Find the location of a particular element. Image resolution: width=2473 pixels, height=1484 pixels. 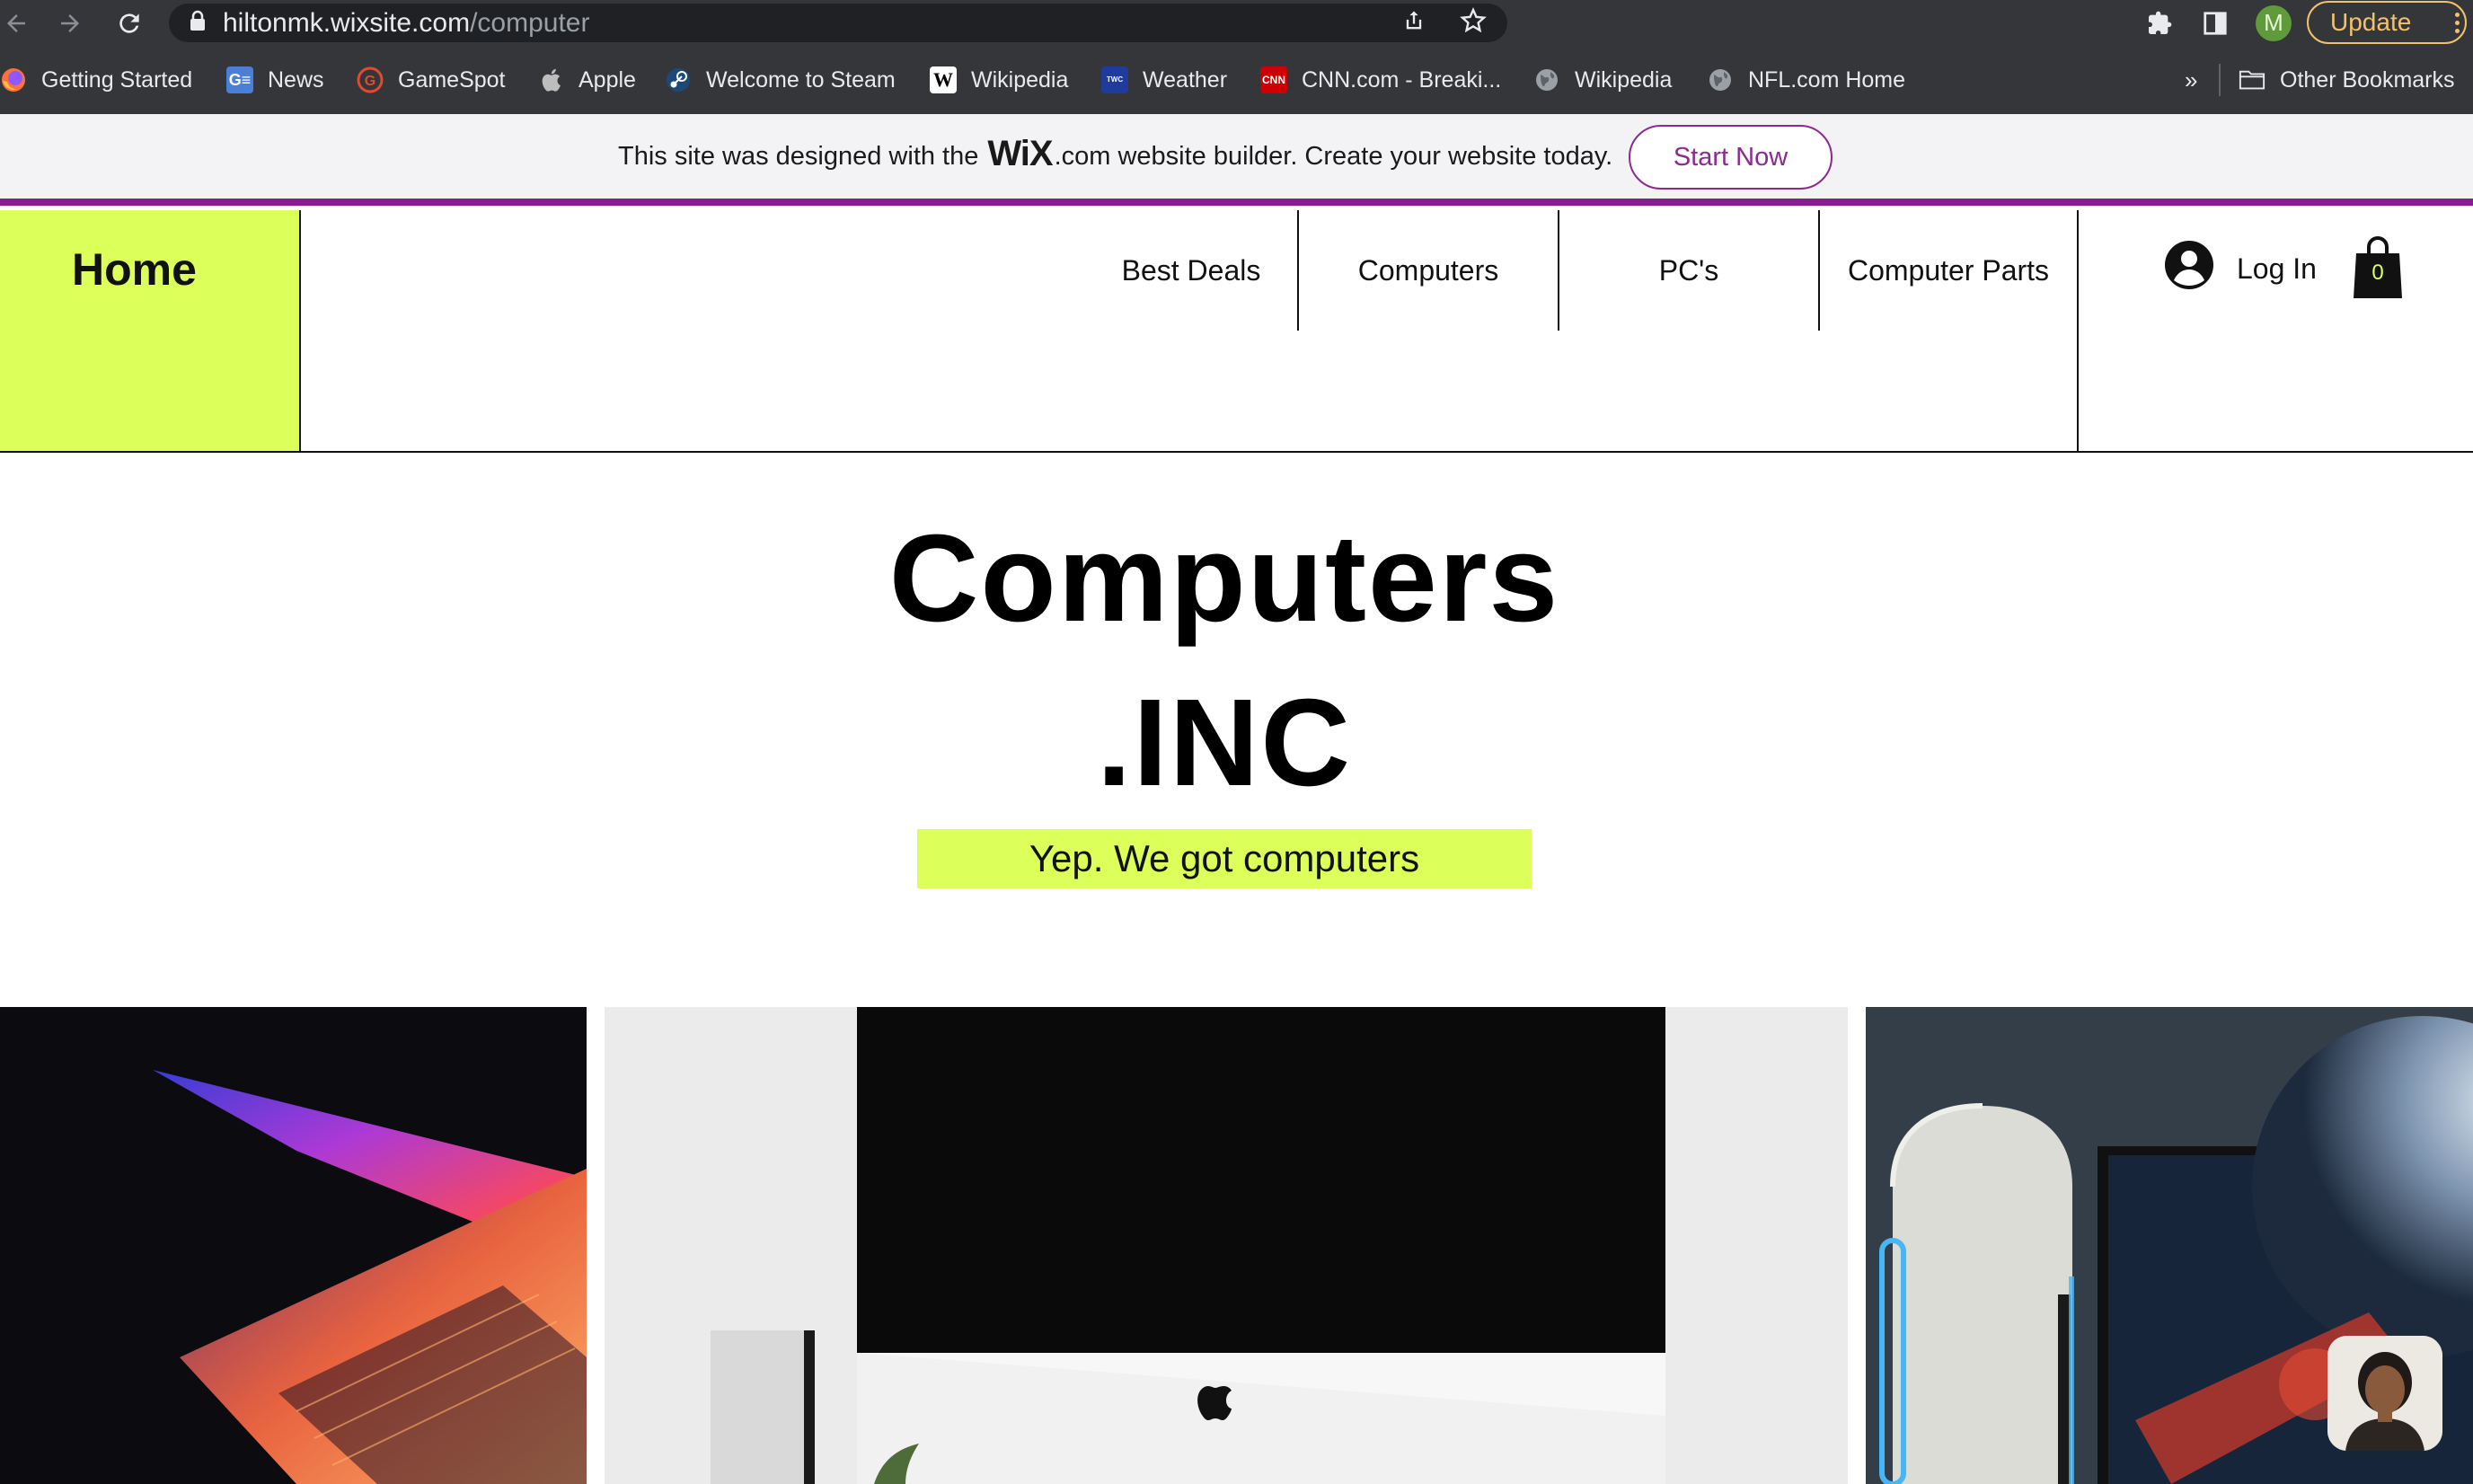

nav-computer-parts: Computer Parts is located at coordinates (1948, 270).